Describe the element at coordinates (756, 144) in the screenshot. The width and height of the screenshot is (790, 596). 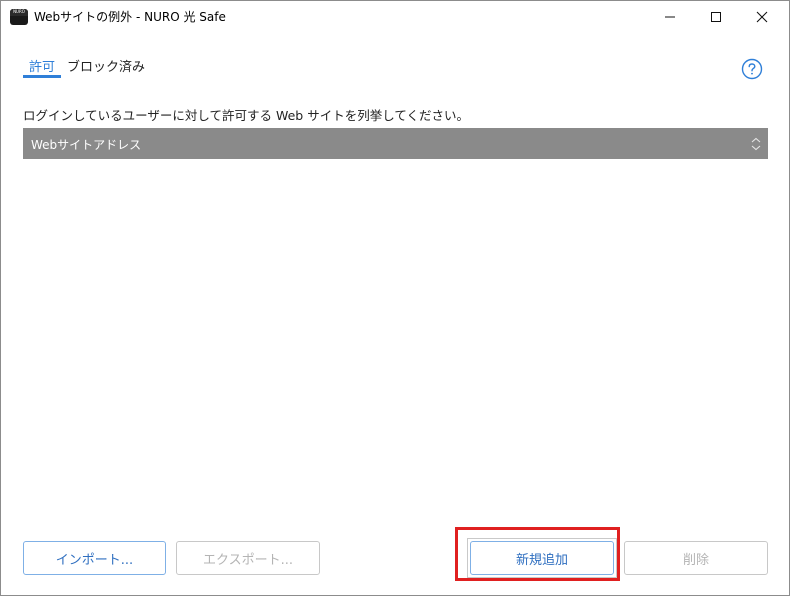
I see `sort-icon` at that location.